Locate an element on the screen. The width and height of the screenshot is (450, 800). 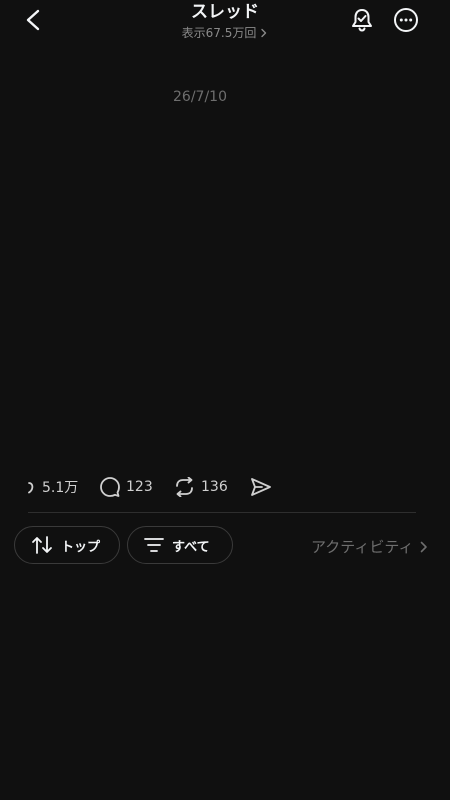
reply-sort-bar: トップ すべて アクティビティ is located at coordinates (225, 546).